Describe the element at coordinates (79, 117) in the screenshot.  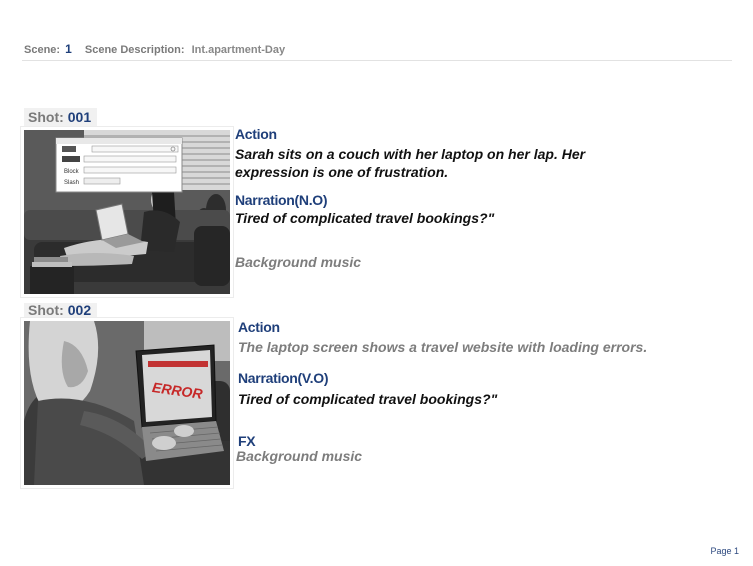
I see `shot-id: 001` at that location.